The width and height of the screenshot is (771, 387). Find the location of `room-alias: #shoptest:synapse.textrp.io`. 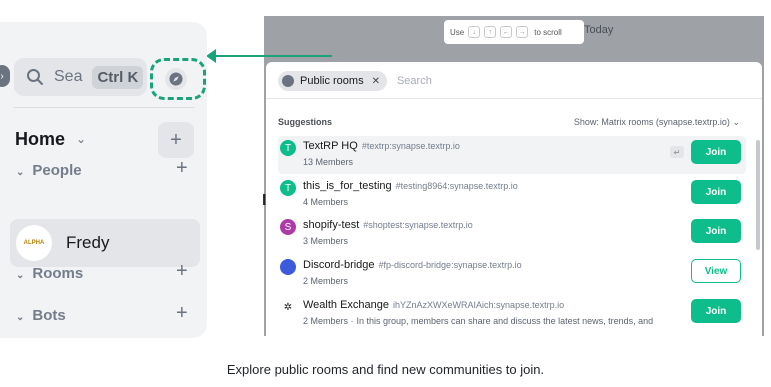

room-alias: #shoptest:synapse.textrp.io is located at coordinates (418, 225).